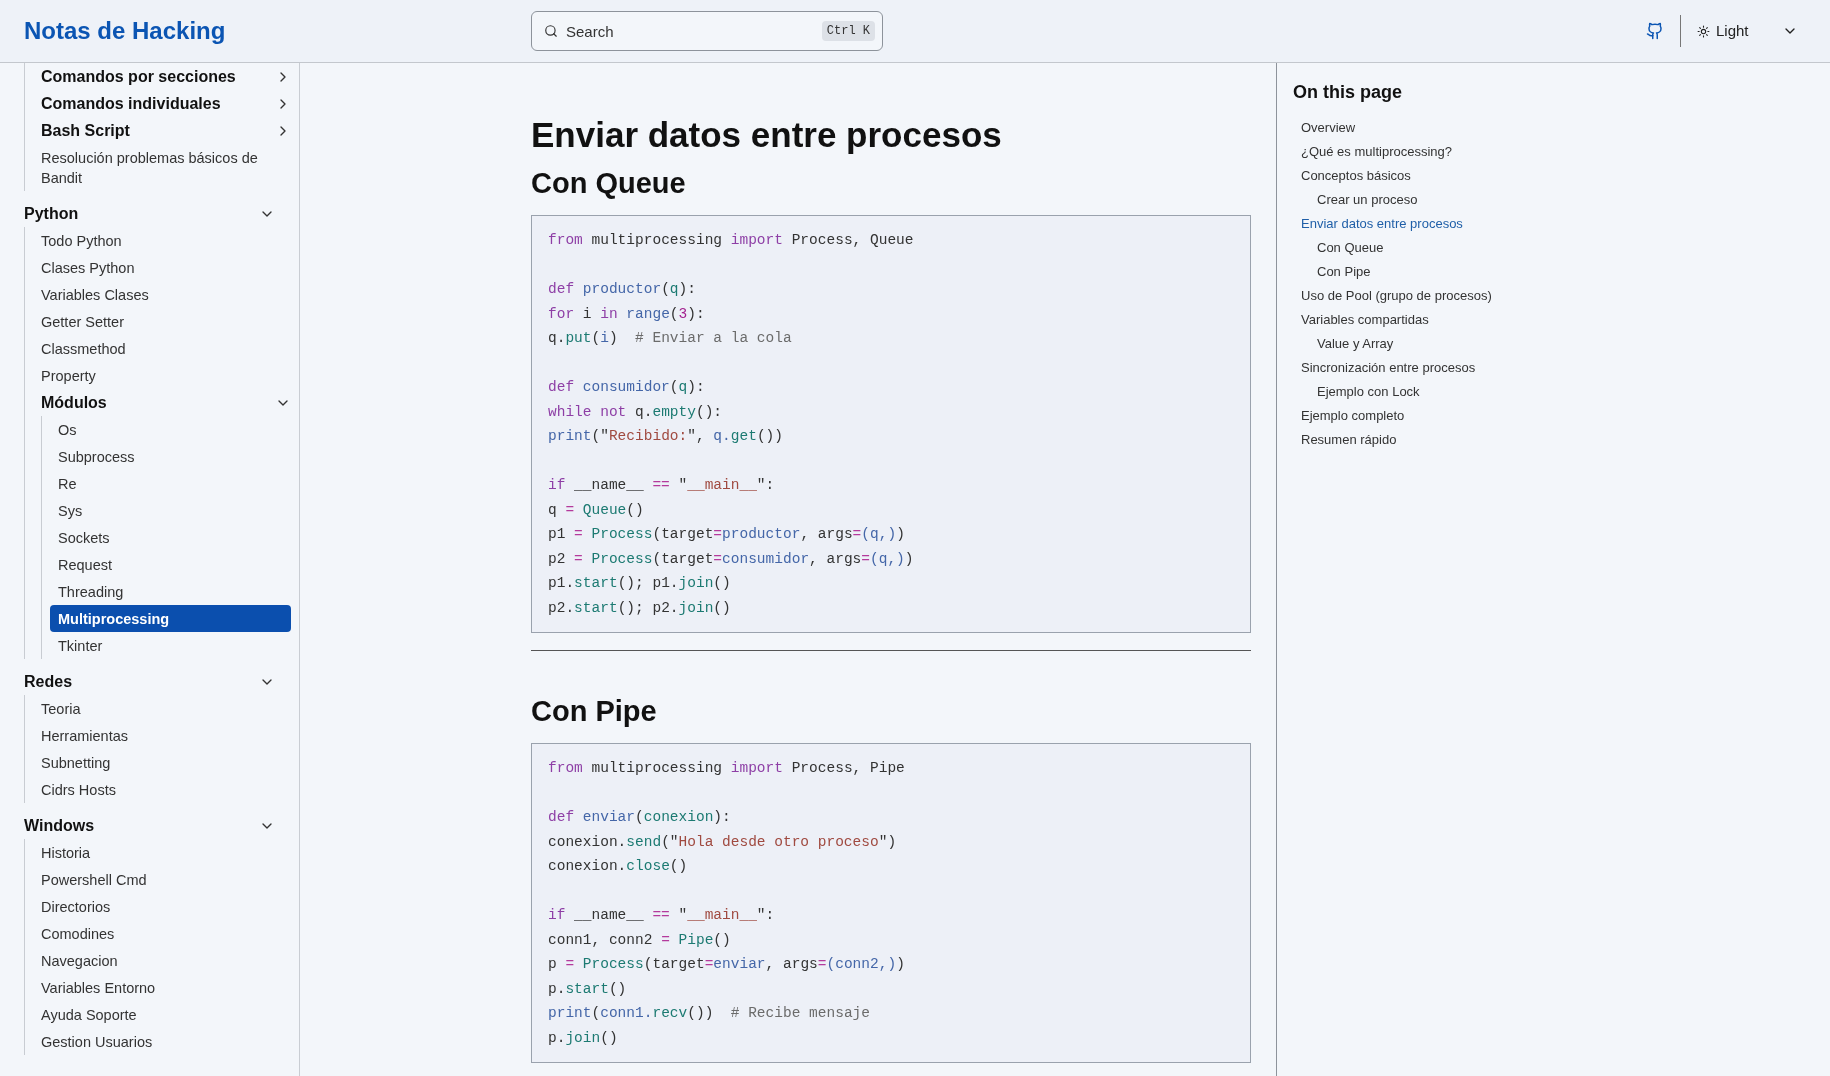  What do you see at coordinates (1733, 30) in the screenshot?
I see `theme-label: Light` at bounding box center [1733, 30].